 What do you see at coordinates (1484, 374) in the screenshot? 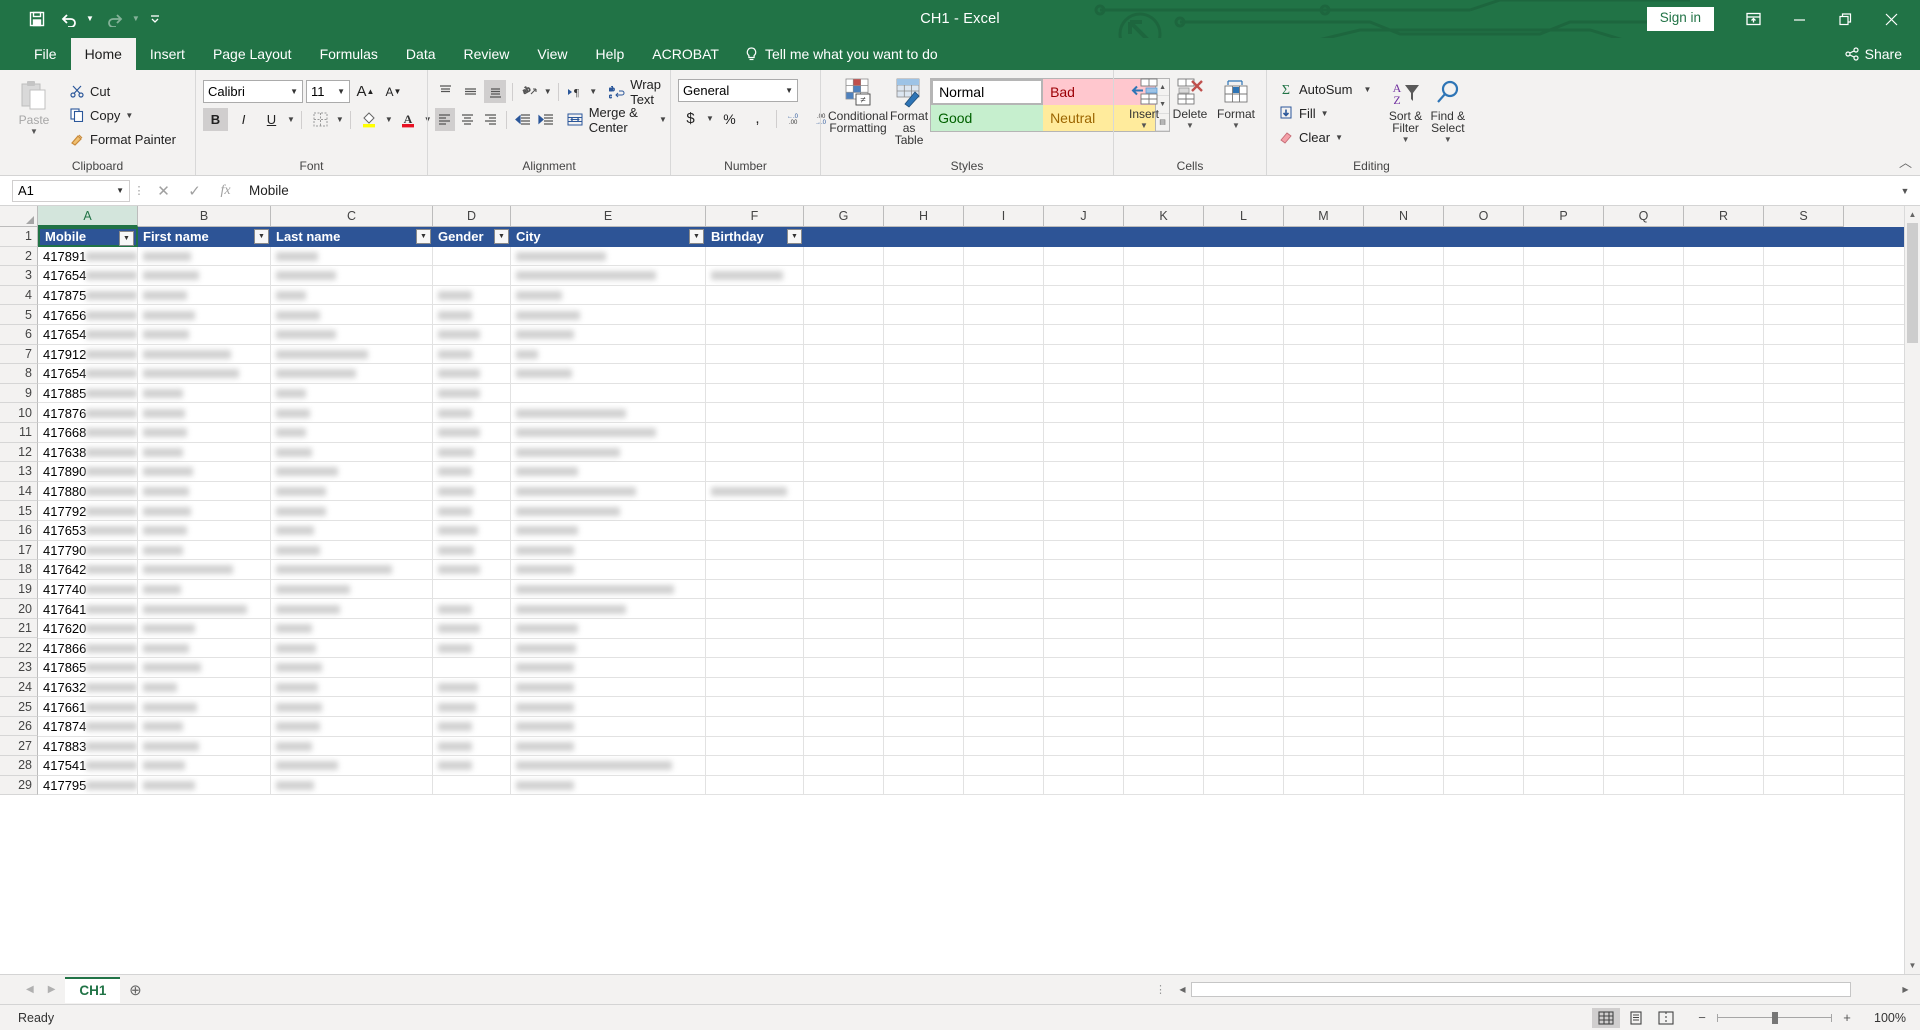
I see `cell-O8` at bounding box center [1484, 374].